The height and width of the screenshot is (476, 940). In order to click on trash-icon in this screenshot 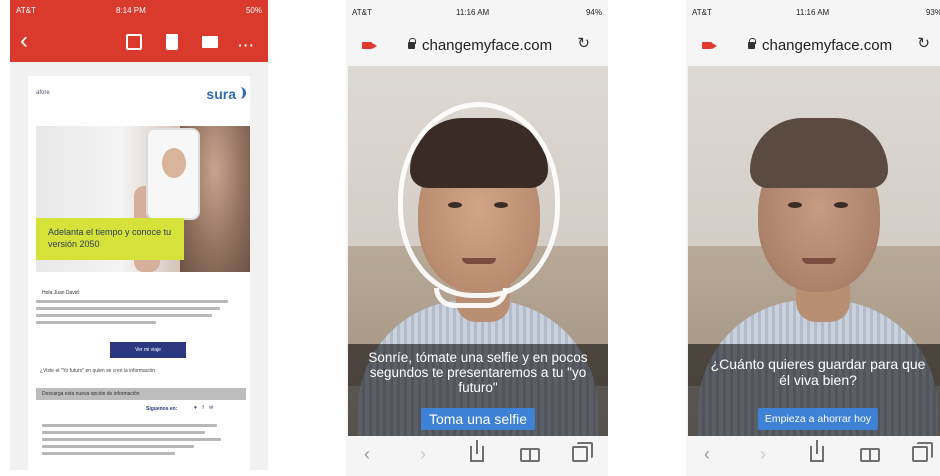, I will do `click(172, 42)`.